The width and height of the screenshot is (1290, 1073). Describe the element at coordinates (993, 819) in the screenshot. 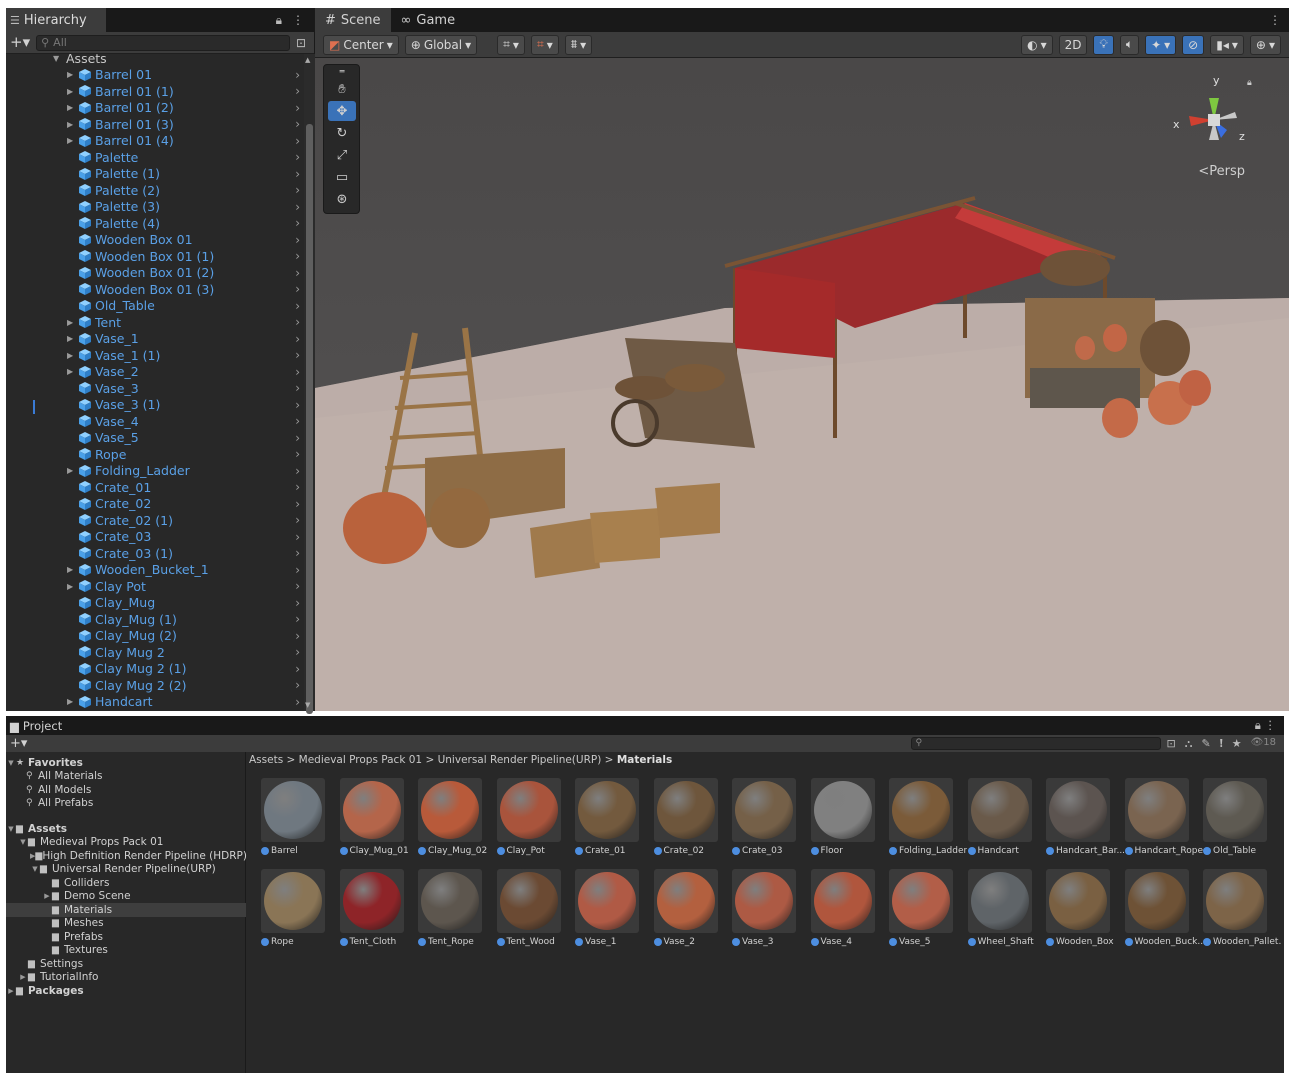

I see `material-asset: Handcart` at that location.